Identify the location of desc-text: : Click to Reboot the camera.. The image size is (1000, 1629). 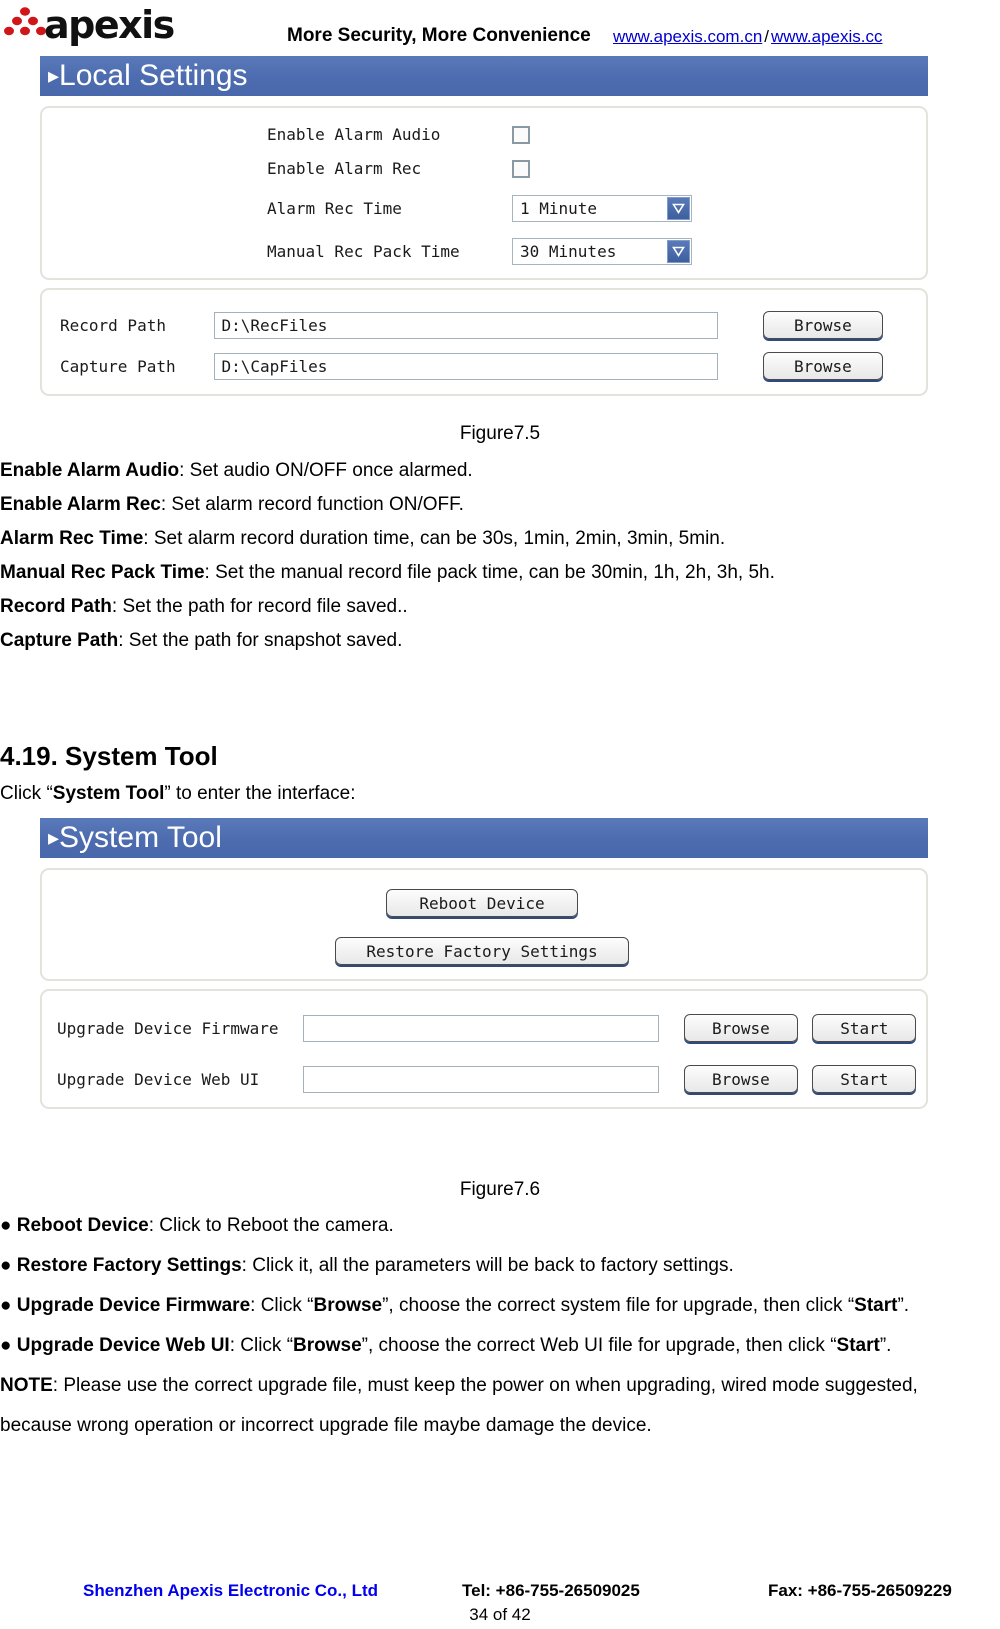
(271, 1225).